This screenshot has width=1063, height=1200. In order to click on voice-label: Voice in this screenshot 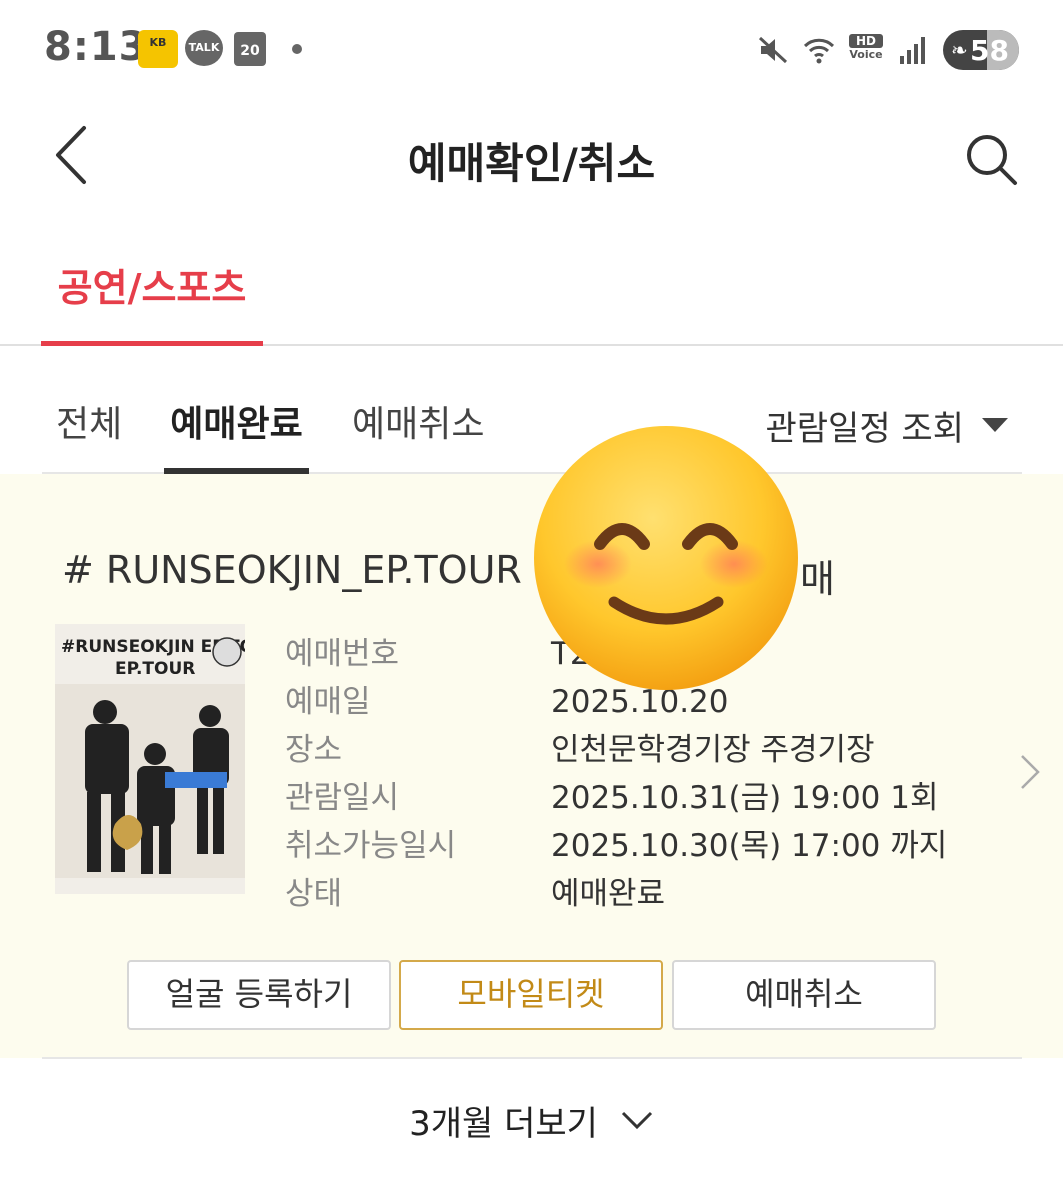, I will do `click(866, 54)`.